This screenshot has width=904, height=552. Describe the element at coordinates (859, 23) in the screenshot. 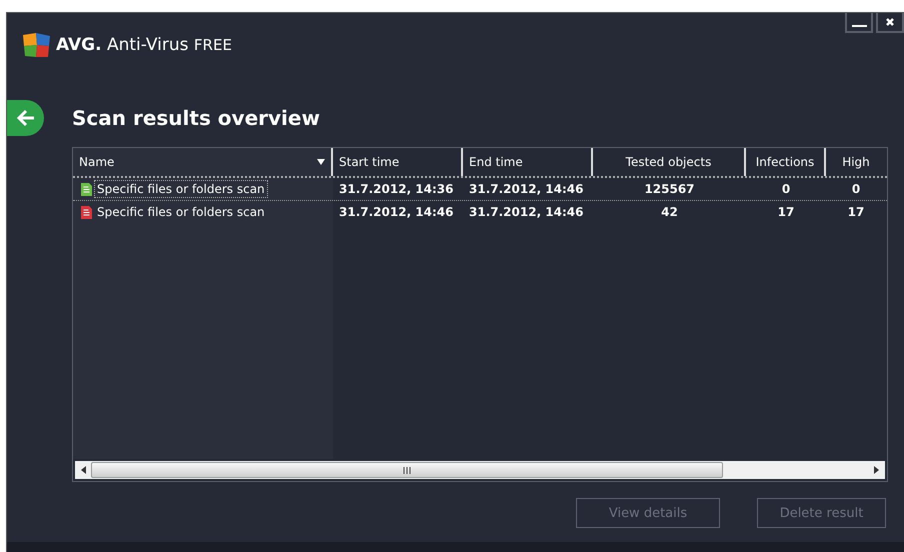

I see `minimize-button` at that location.